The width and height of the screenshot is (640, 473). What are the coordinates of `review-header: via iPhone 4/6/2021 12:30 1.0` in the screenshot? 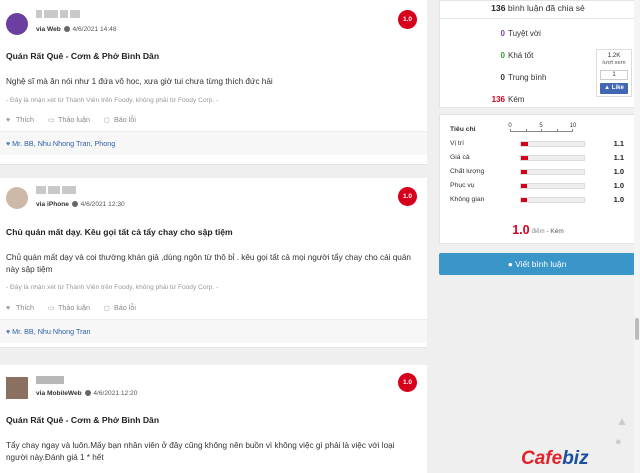 It's located at (213, 196).